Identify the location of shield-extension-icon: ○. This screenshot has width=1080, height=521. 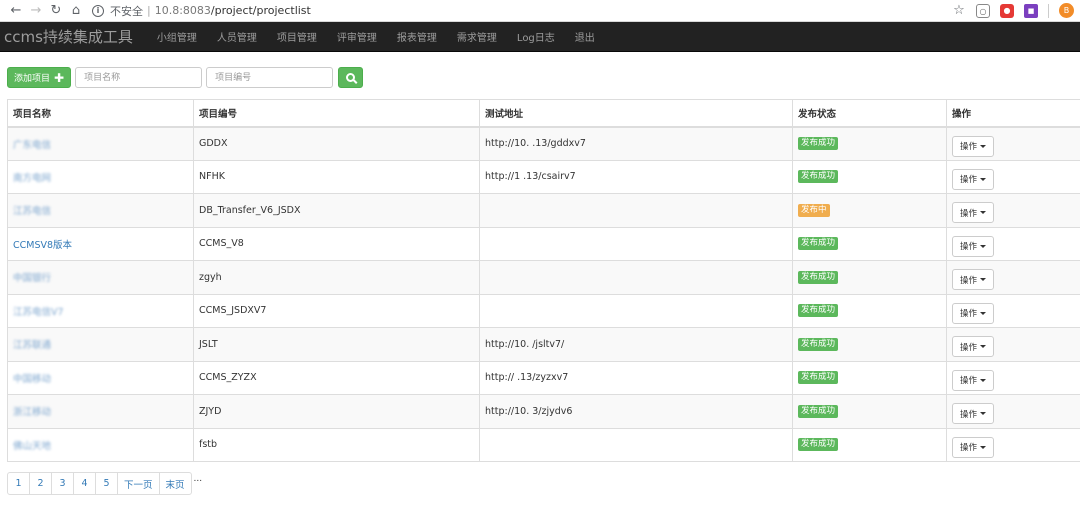
(983, 10).